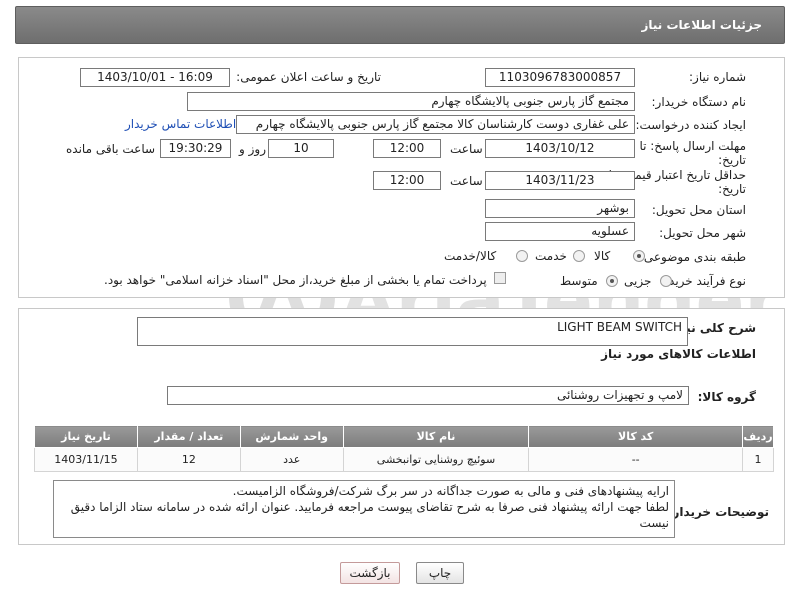 This screenshot has width=789, height=598. What do you see at coordinates (466, 149) in the screenshot?
I see `reply-time-label: ساعت` at bounding box center [466, 149].